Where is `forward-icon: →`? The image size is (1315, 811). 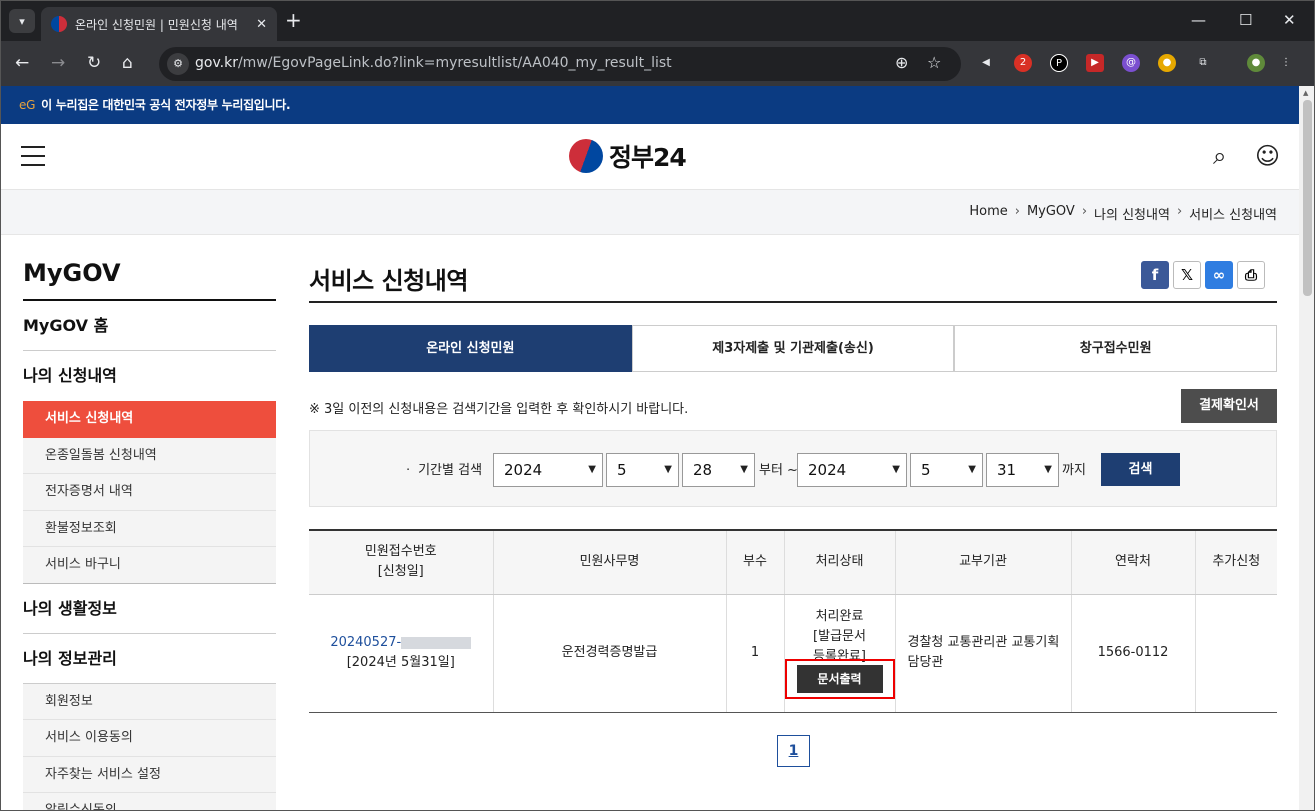 forward-icon: → is located at coordinates (58, 63).